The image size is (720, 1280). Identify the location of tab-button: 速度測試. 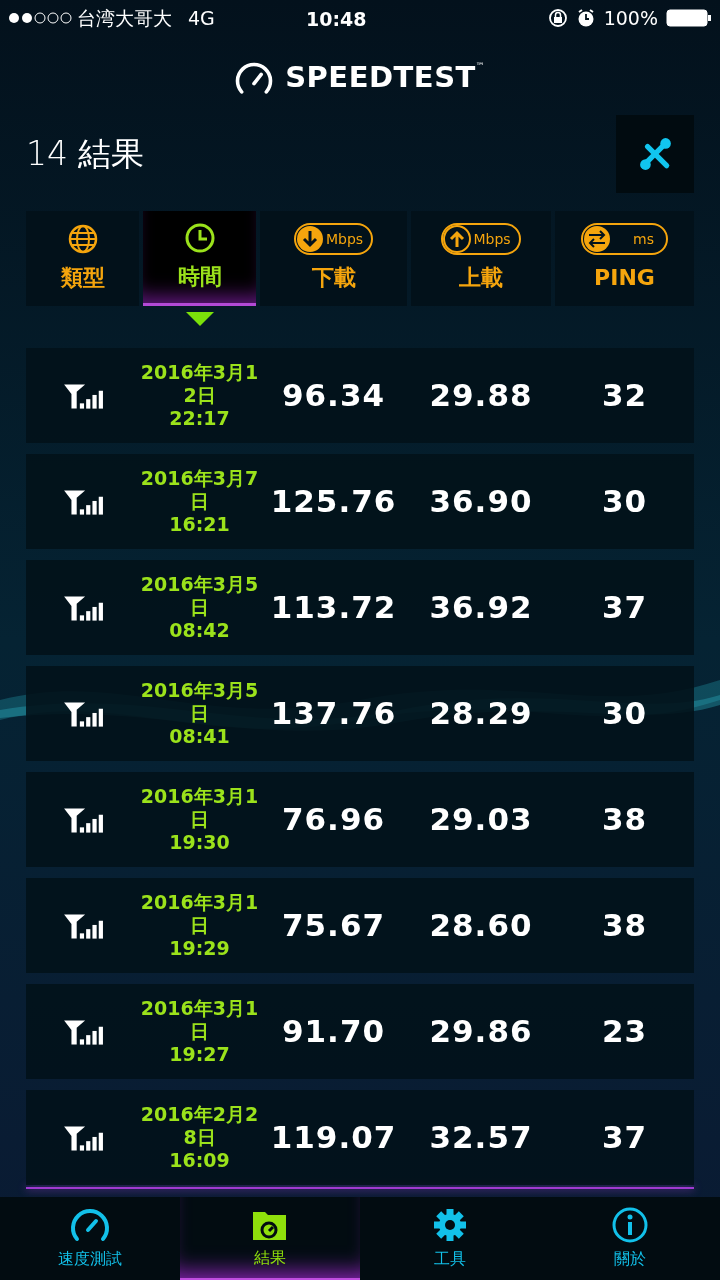
(90, 1238).